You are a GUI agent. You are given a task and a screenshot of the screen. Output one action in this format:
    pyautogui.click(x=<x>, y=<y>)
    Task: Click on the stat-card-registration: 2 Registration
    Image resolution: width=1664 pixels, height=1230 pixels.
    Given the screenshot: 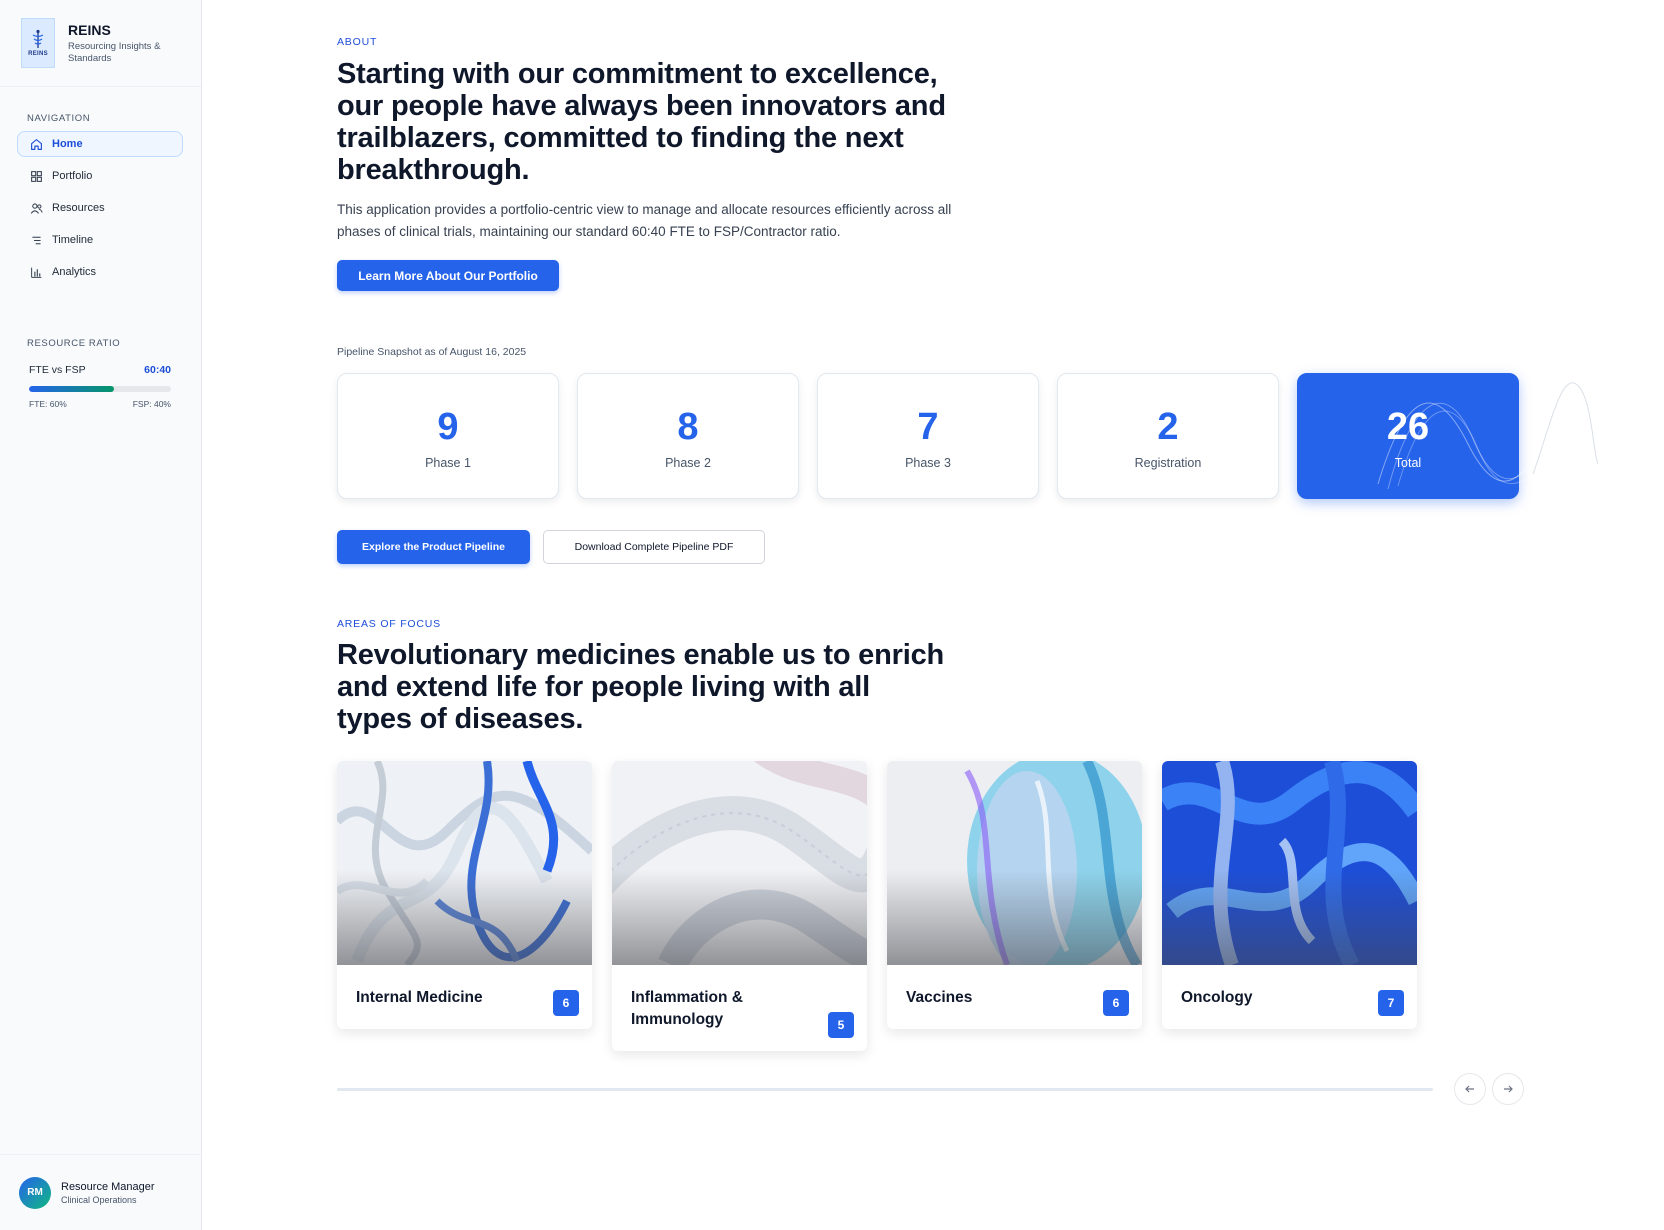 What is the action you would take?
    pyautogui.click(x=1168, y=436)
    